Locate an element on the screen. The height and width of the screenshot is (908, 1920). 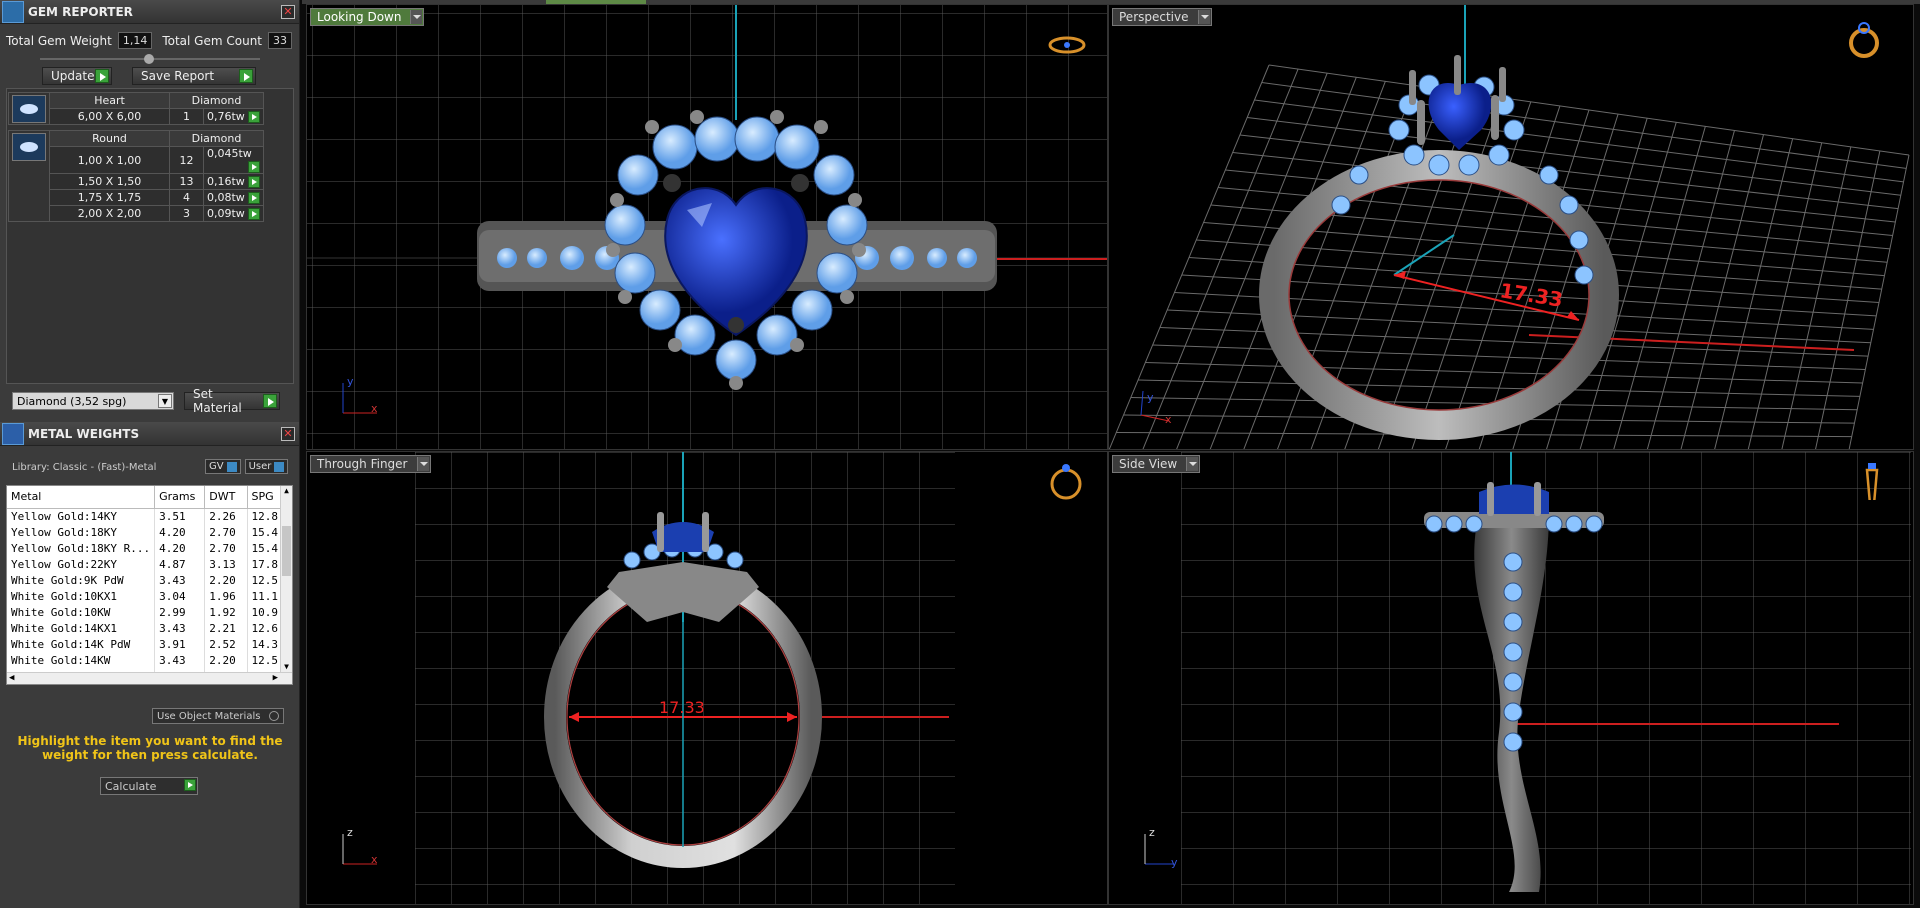
scrollbar-thumb is located at coordinates (286, 551).